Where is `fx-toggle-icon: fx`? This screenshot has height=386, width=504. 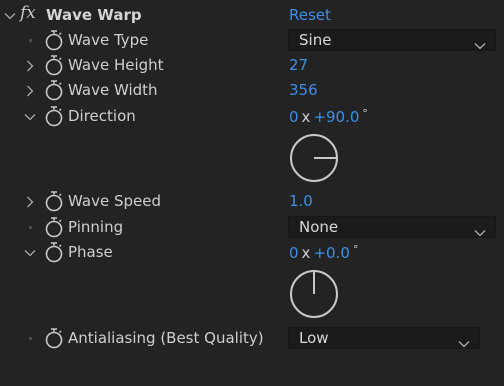 fx-toggle-icon: fx is located at coordinates (28, 13).